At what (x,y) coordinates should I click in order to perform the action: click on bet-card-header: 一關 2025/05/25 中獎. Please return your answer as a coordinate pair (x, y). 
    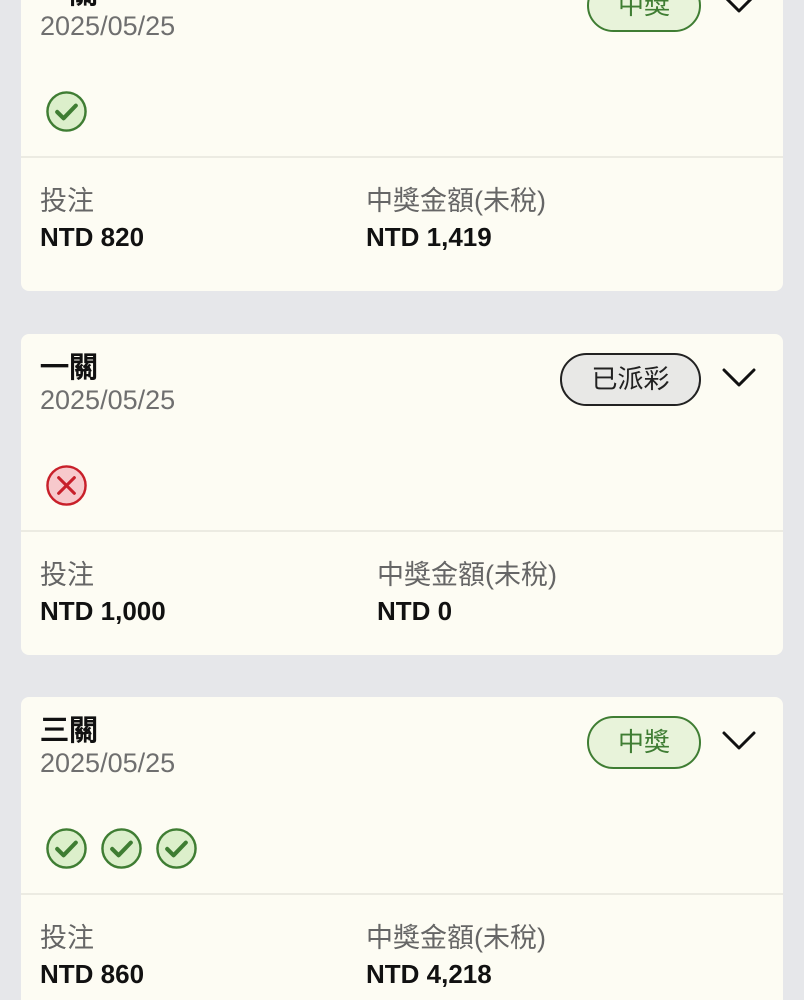
    Looking at the image, I should click on (402, 78).